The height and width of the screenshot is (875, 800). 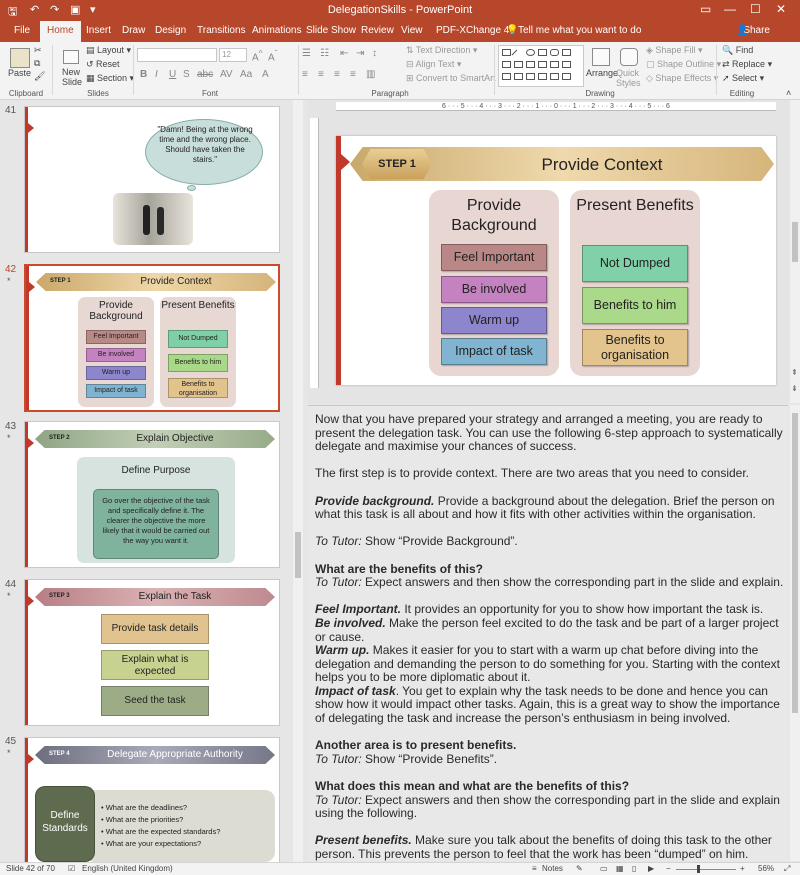 I want to click on slide-title: Provide Context, so click(x=602, y=165).